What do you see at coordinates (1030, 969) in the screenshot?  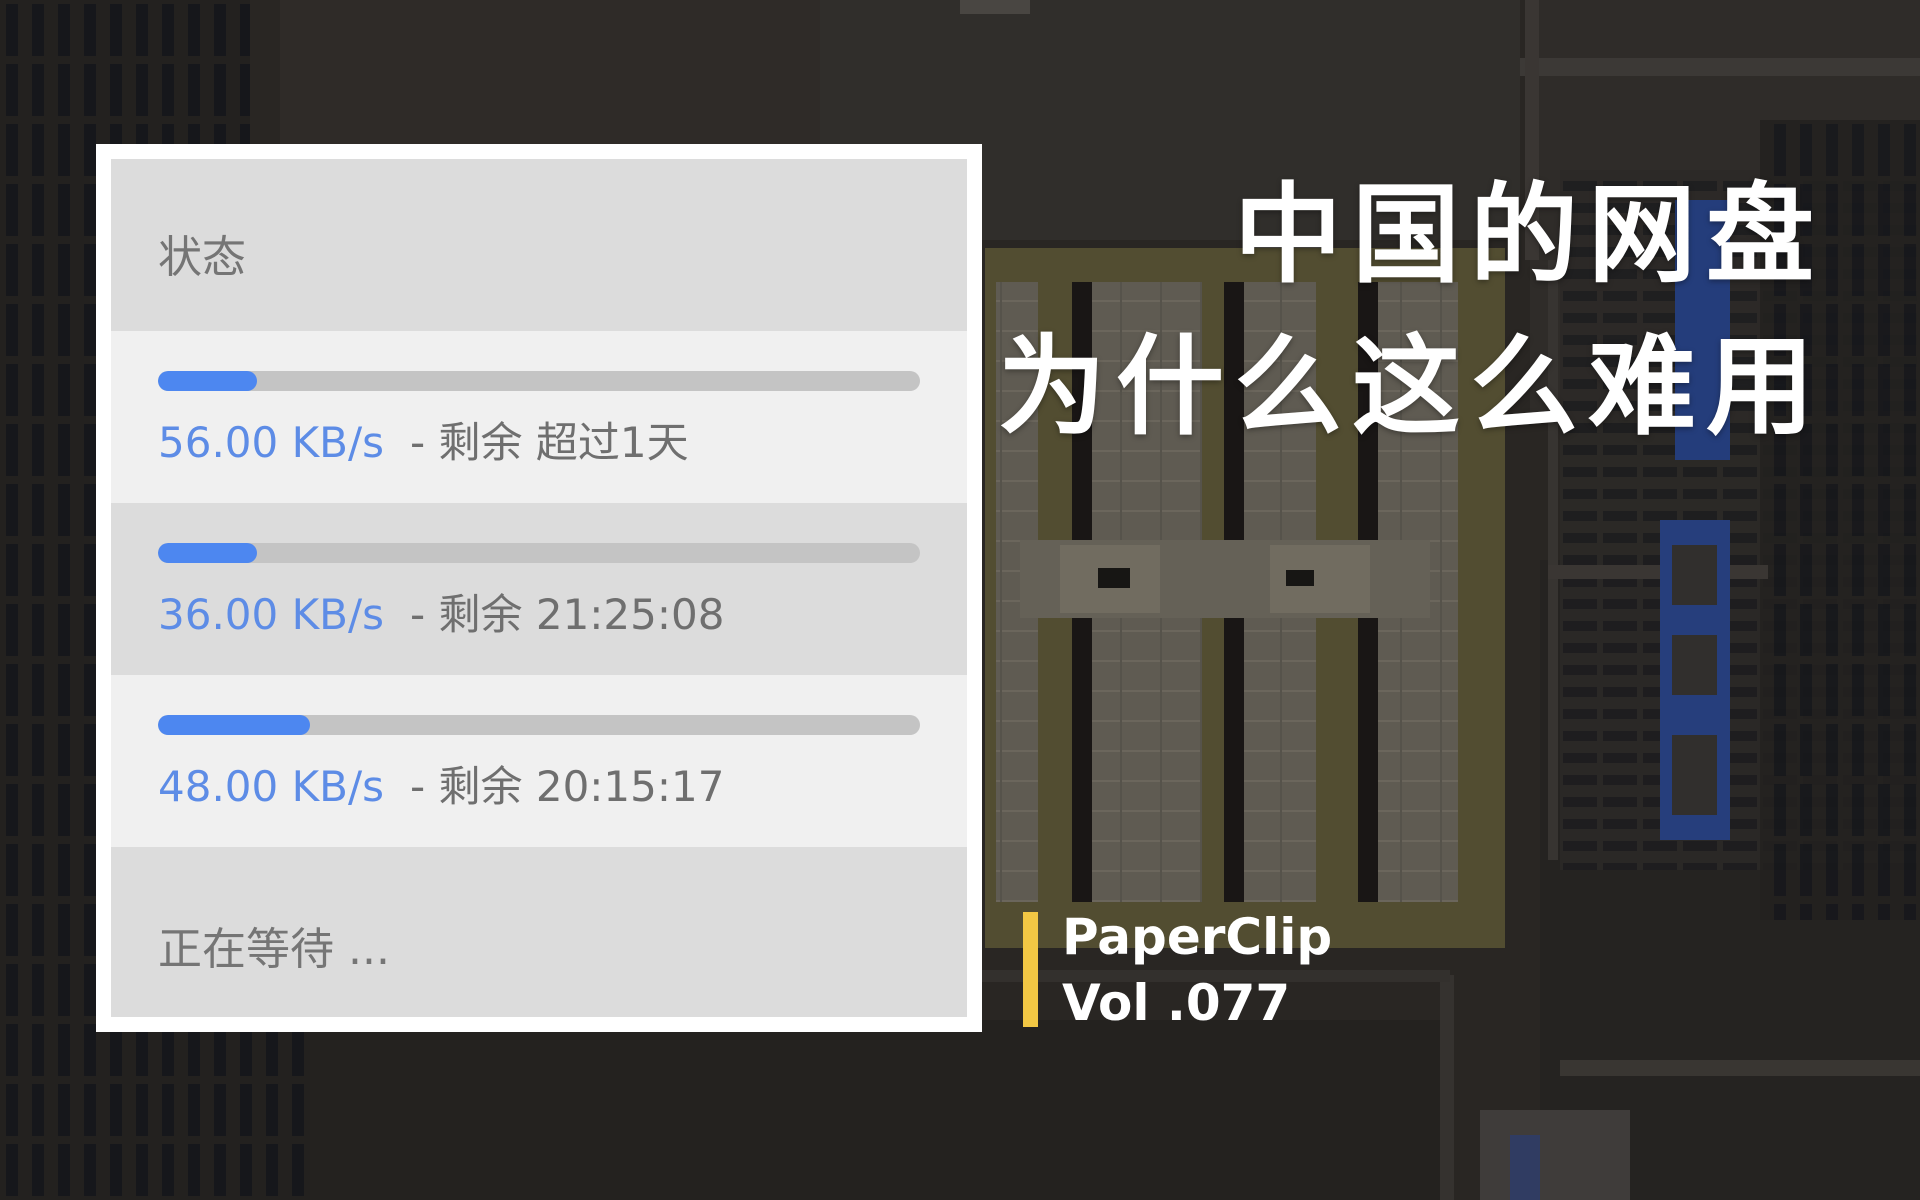 I see `brand-accent-bar` at bounding box center [1030, 969].